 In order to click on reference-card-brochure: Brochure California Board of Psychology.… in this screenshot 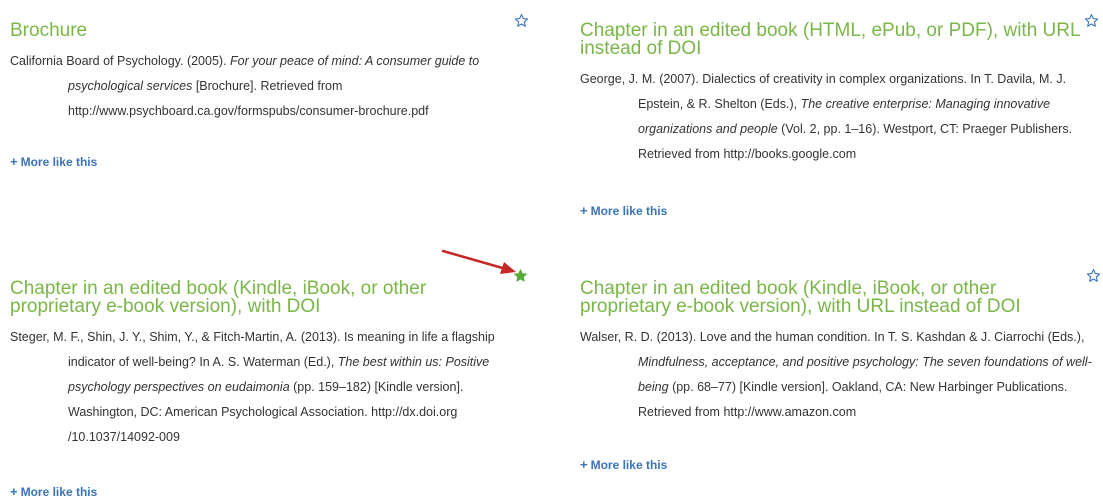, I will do `click(270, 96)`.